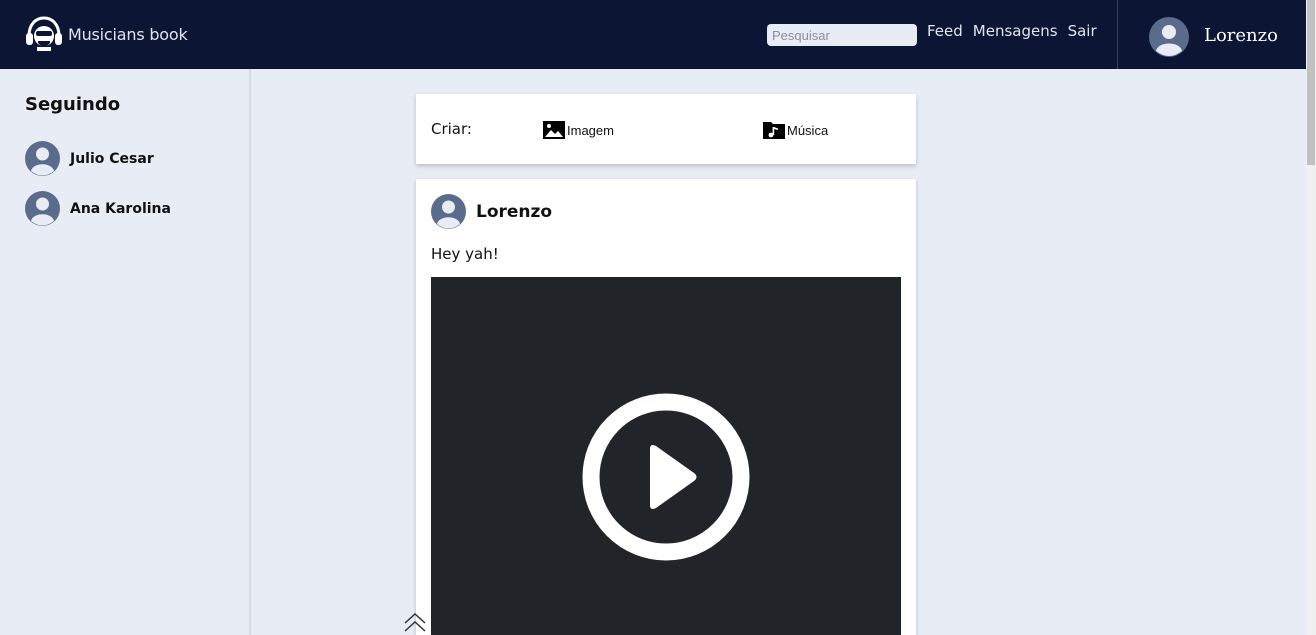 The height and width of the screenshot is (635, 1316). I want to click on create-label: Criar:, so click(451, 129).